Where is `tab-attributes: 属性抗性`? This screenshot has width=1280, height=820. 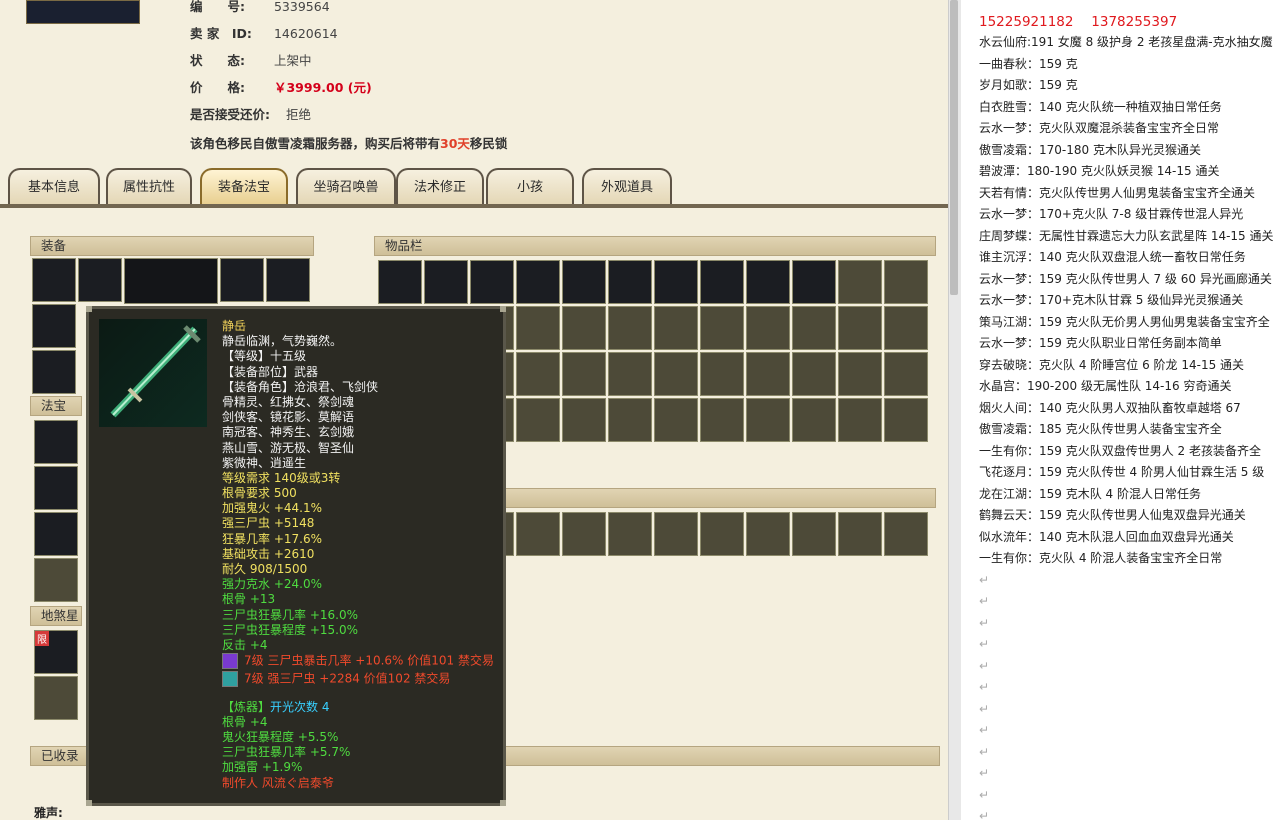
tab-attributes: 属性抗性 is located at coordinates (149, 186).